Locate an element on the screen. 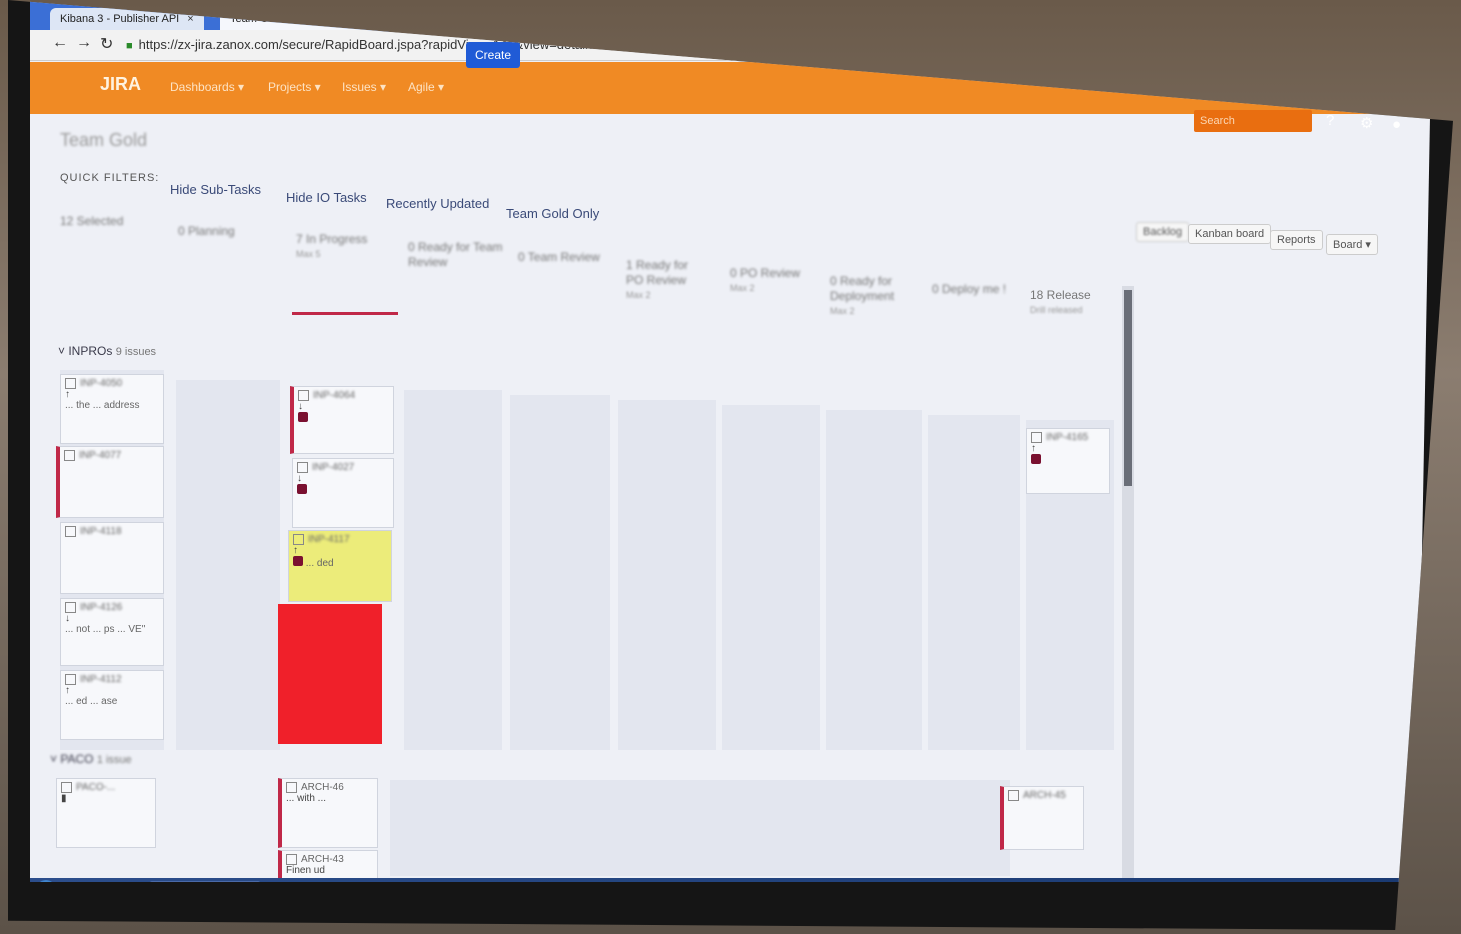 This screenshot has width=1461, height=934. menu-agile: Agile ▾ is located at coordinates (426, 87).